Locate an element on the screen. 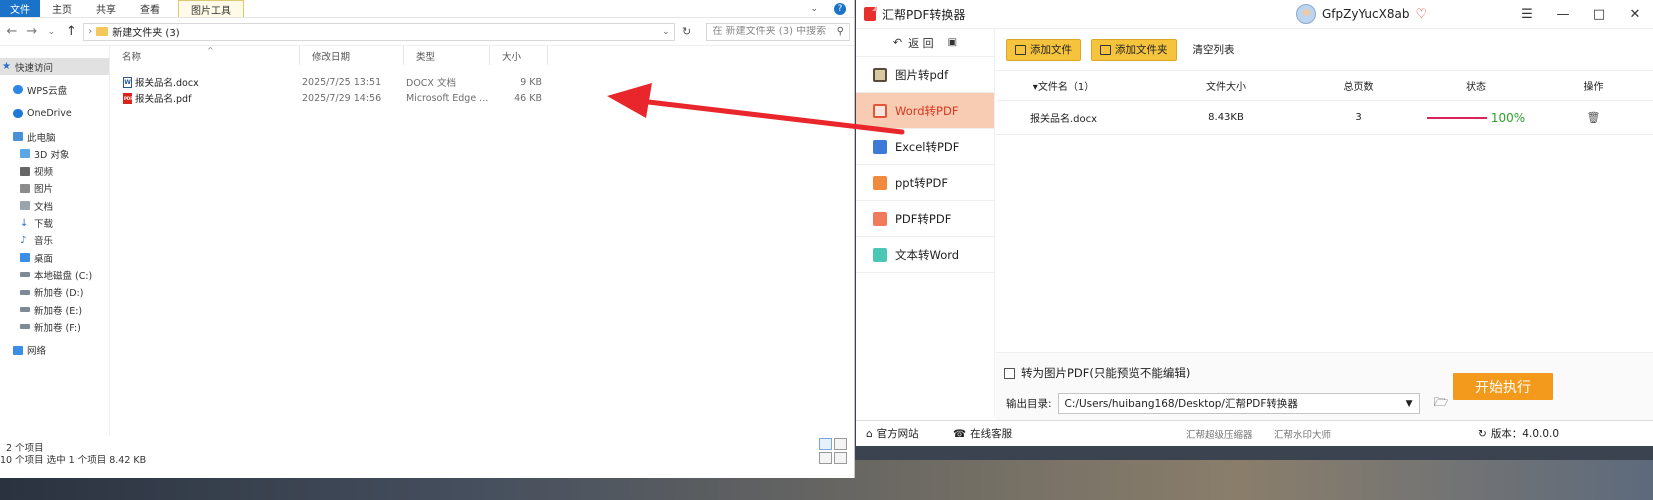 The height and width of the screenshot is (500, 1653). ribbon-tabs: 文件 主页 共享 查看 图片工具 ⌄ ? is located at coordinates (427, 9).